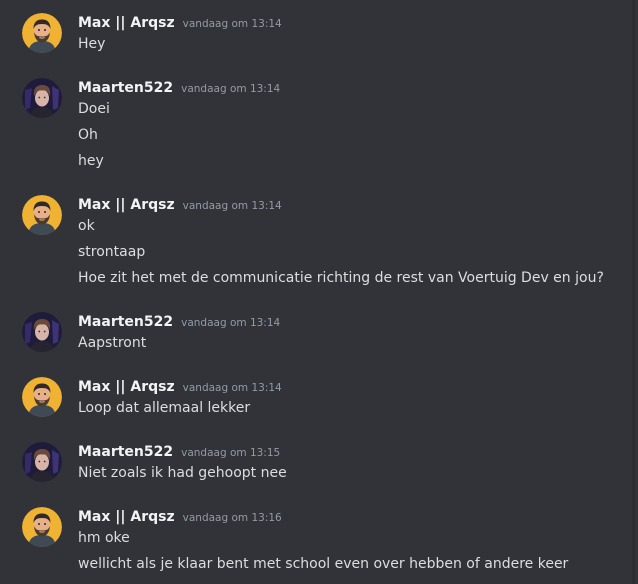 The image size is (638, 584). What do you see at coordinates (94, 109) in the screenshot?
I see `message-text: Doei` at bounding box center [94, 109].